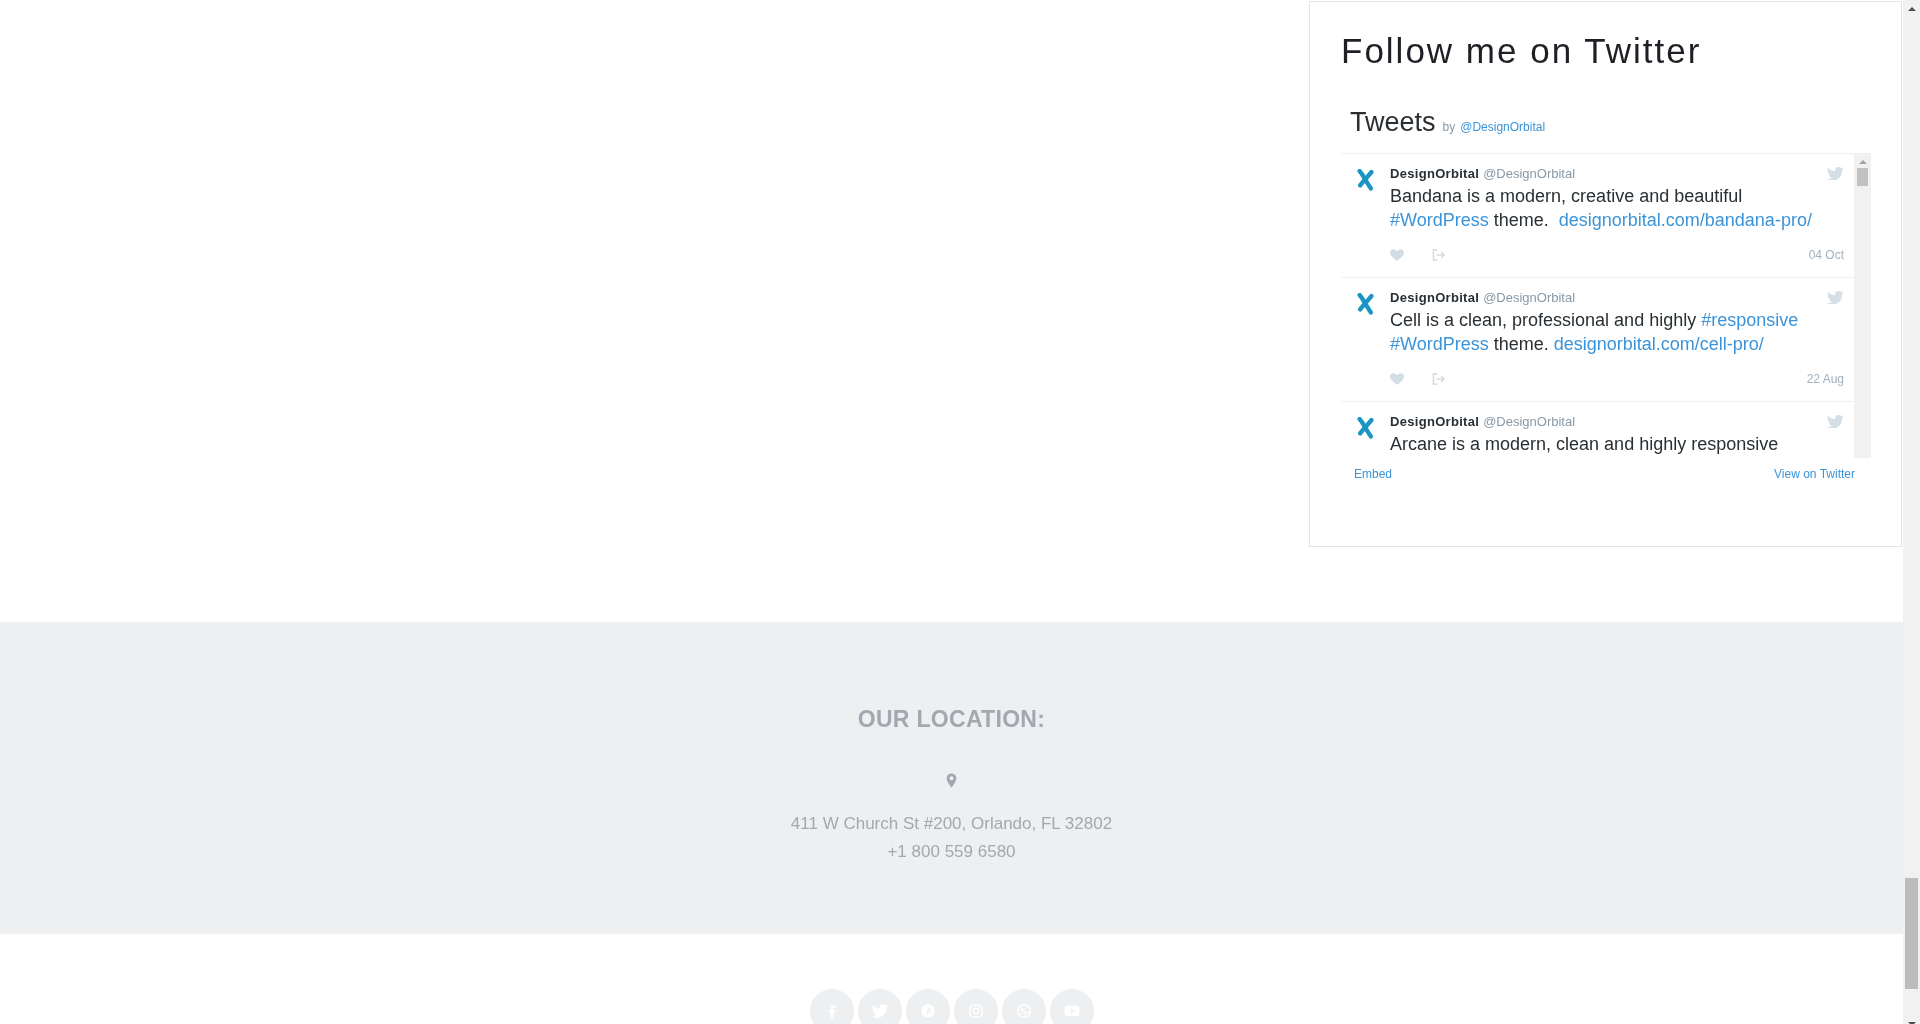 The image size is (1920, 1024). I want to click on map-pin-icon, so click(951, 780).